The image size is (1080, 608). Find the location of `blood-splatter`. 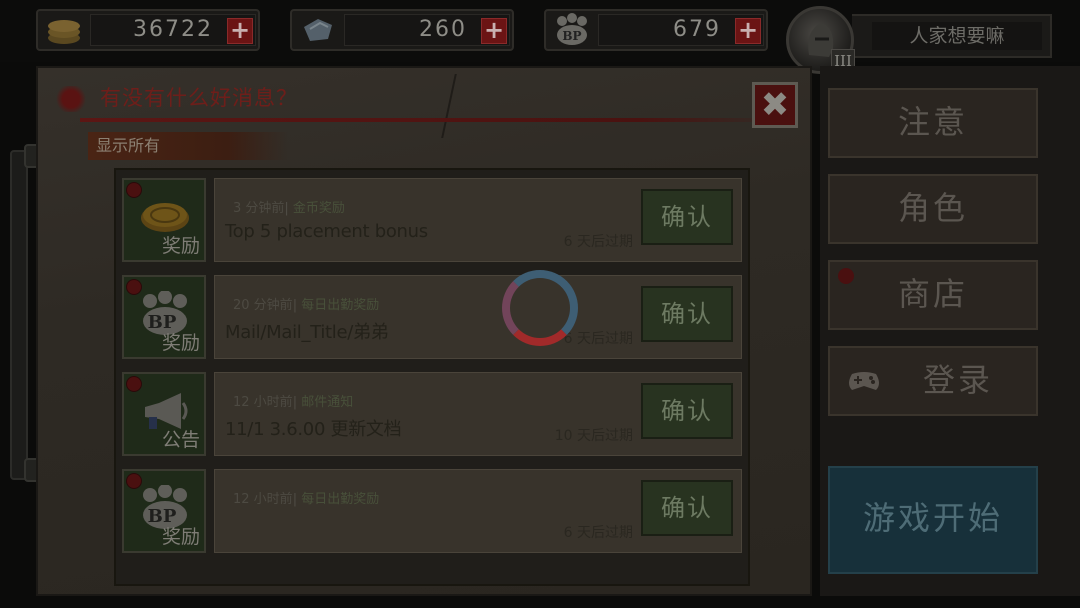

blood-splatter is located at coordinates (71, 99).